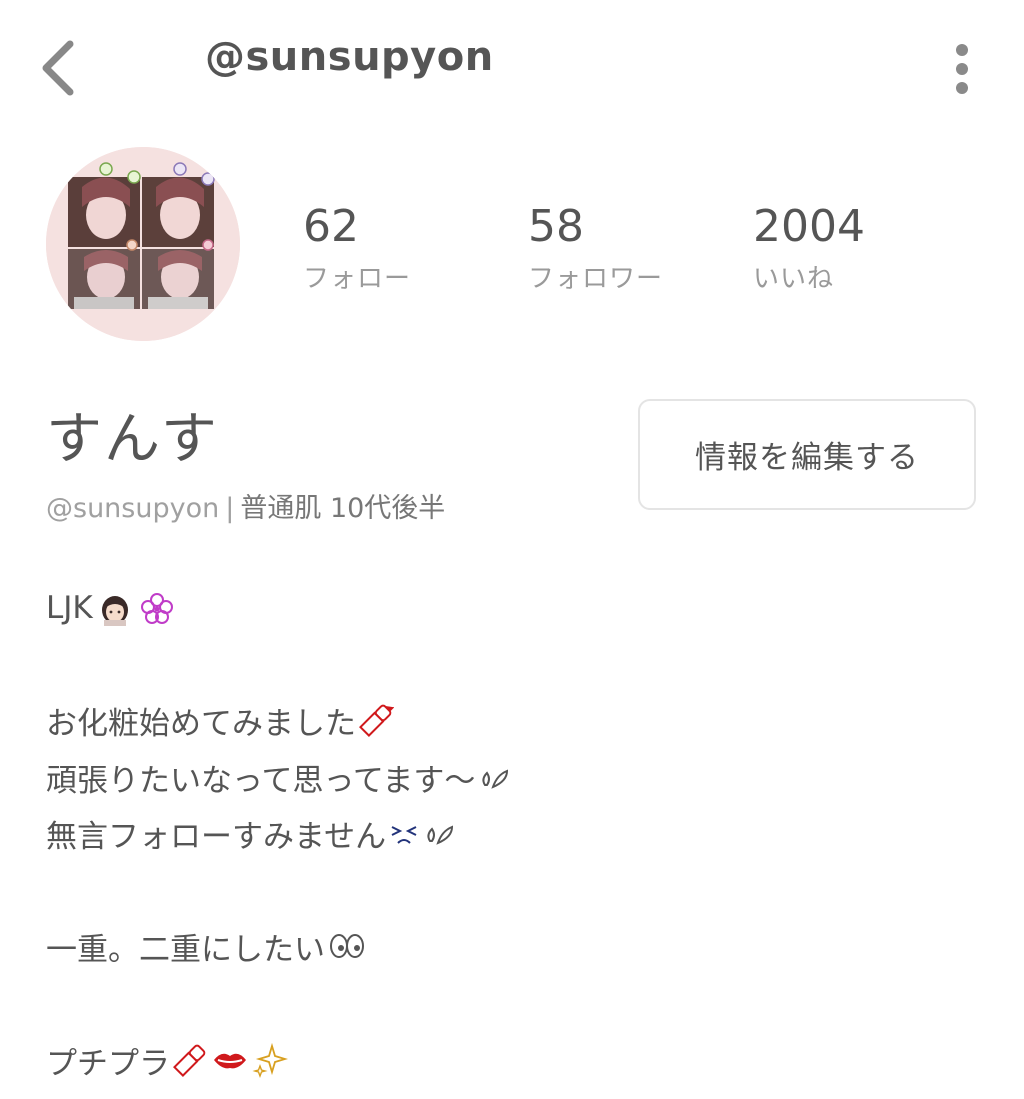 This screenshot has width=1024, height=1099. I want to click on age-group: 10代後半, so click(387, 508).